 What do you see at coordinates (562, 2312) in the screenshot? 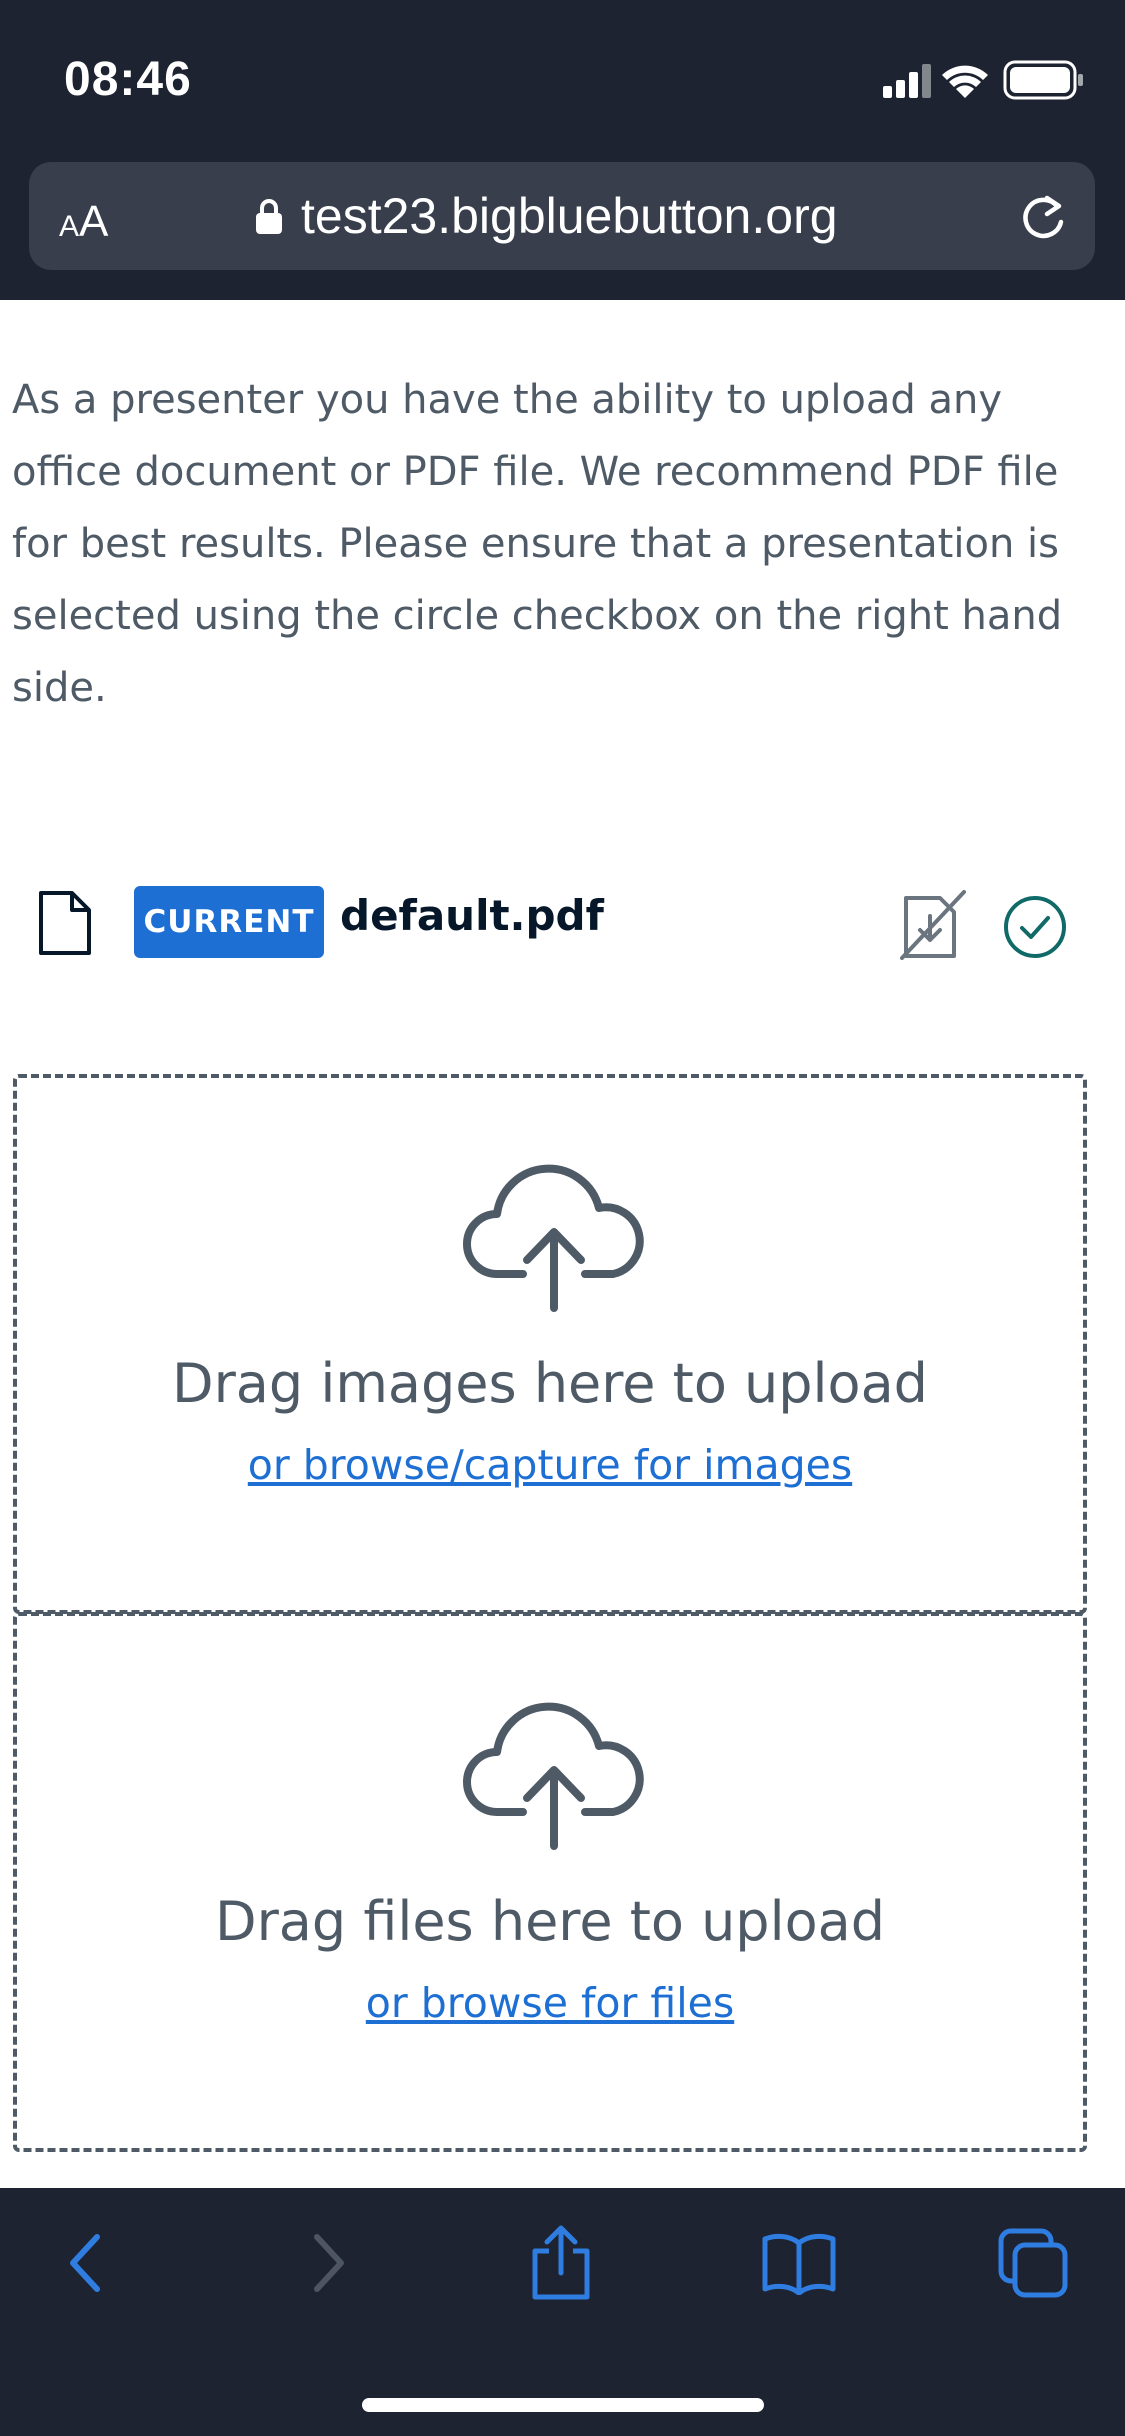
I see `browser-bottom-toolbar` at bounding box center [562, 2312].